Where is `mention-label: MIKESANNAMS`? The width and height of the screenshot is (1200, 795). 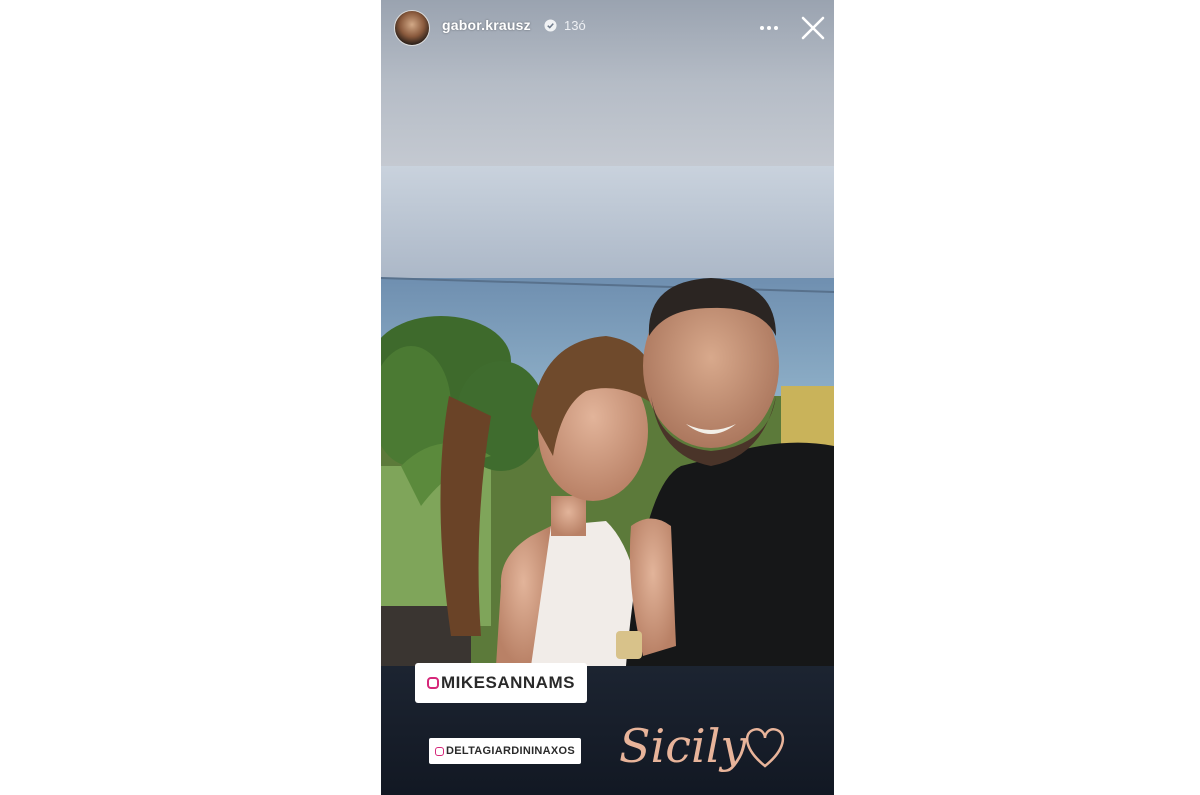 mention-label: MIKESANNAMS is located at coordinates (508, 682).